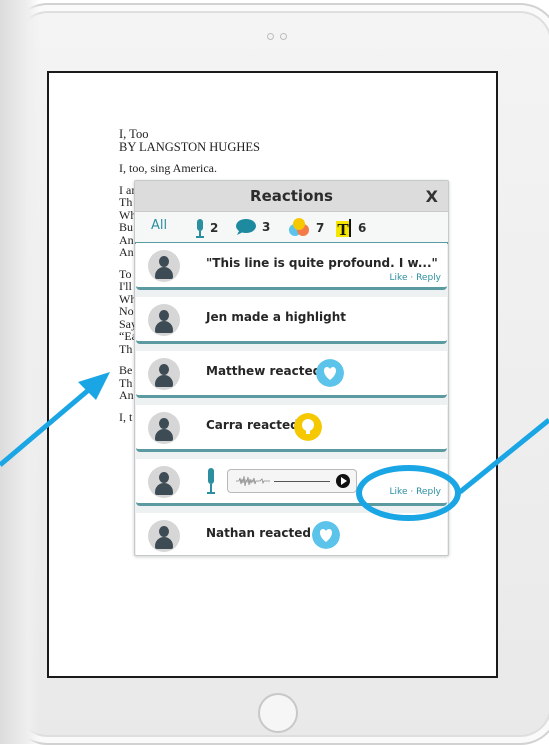  I want to click on reaction-text: Nathan reacted, so click(258, 533).